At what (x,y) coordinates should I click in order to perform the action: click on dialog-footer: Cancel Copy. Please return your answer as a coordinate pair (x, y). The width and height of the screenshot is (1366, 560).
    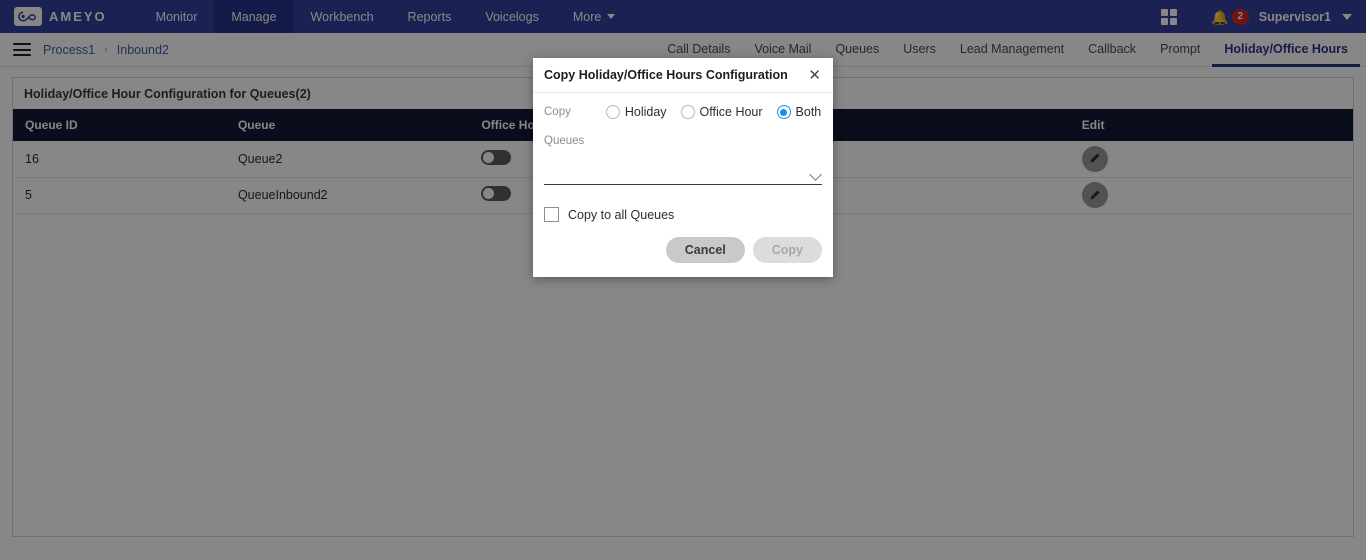
    Looking at the image, I should click on (683, 249).